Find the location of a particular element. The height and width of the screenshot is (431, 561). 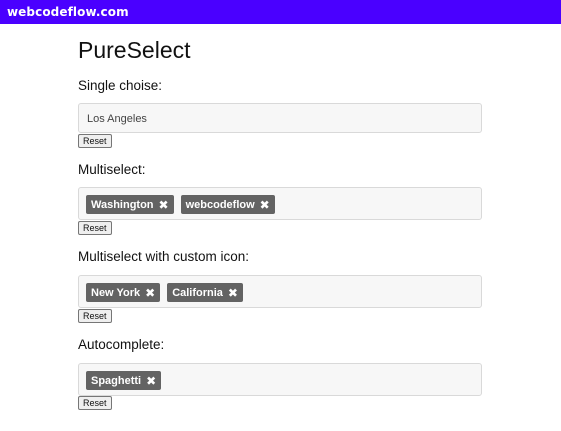

multiselect-reset-button: Reset is located at coordinates (95, 228).